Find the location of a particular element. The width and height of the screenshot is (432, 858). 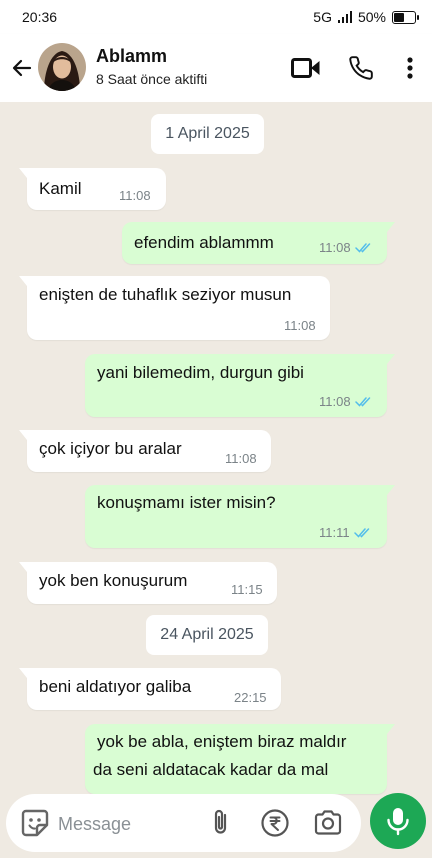

message-incoming: çok içiyor bu aralar 11:08 is located at coordinates (145, 451).